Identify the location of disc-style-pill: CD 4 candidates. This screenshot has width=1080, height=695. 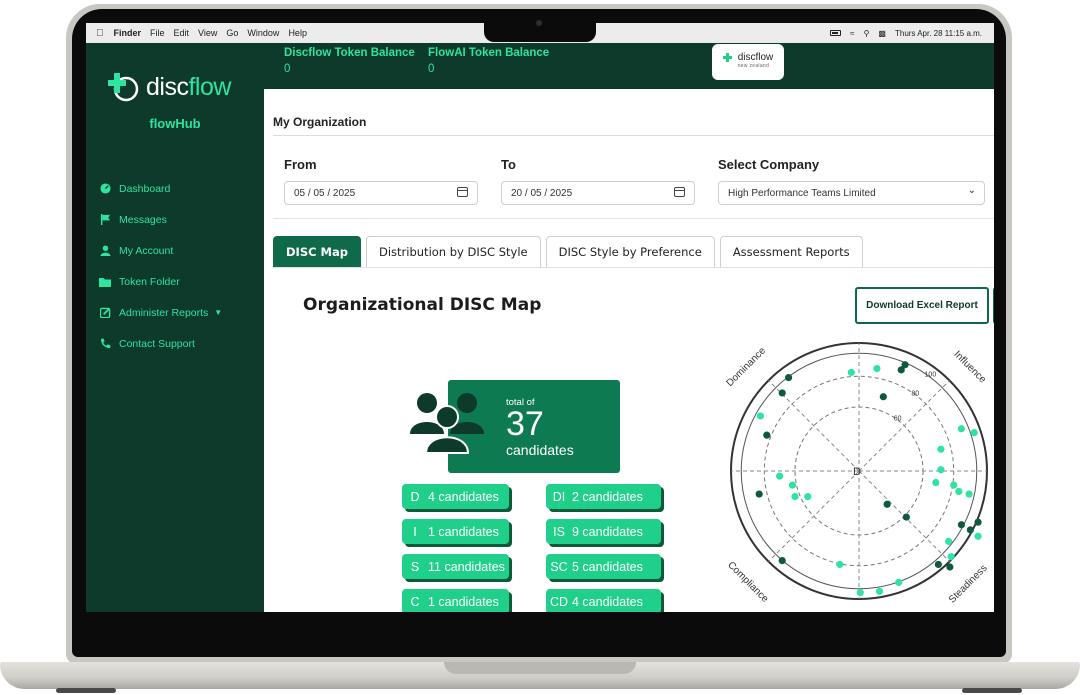
(603, 600).